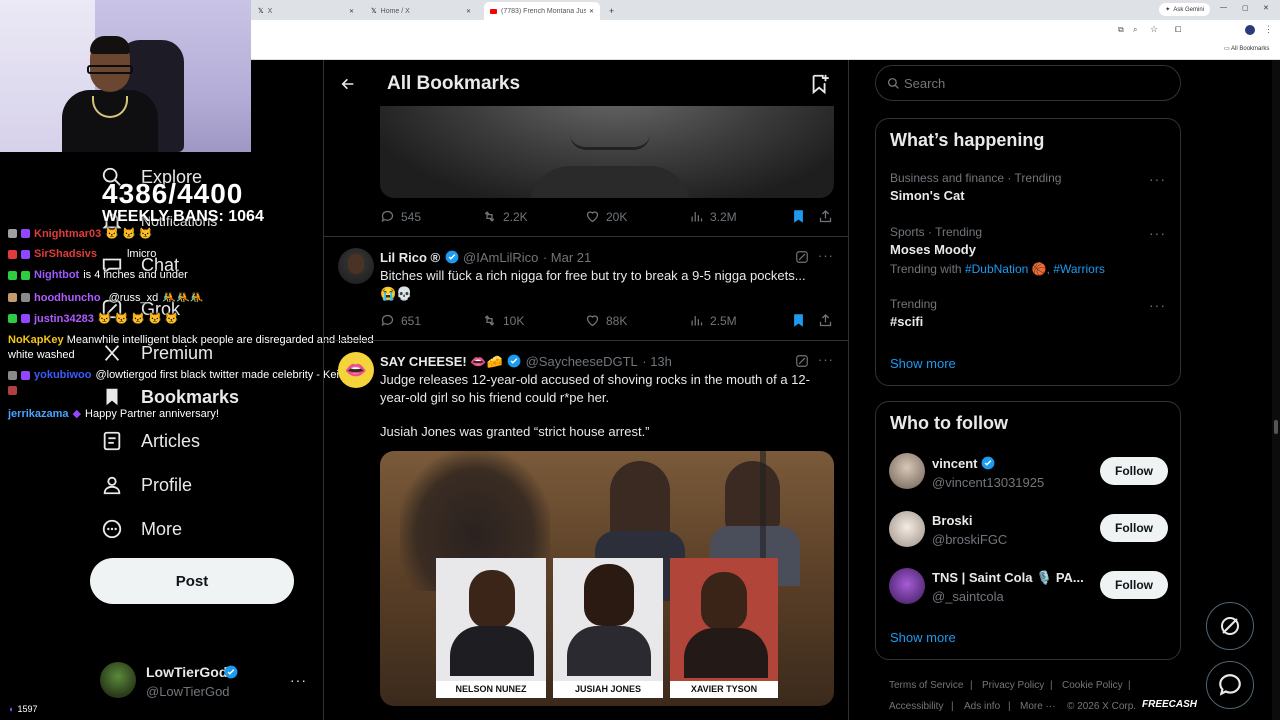  Describe the element at coordinates (982, 706) in the screenshot. I see `footer-link: Ads info` at that location.